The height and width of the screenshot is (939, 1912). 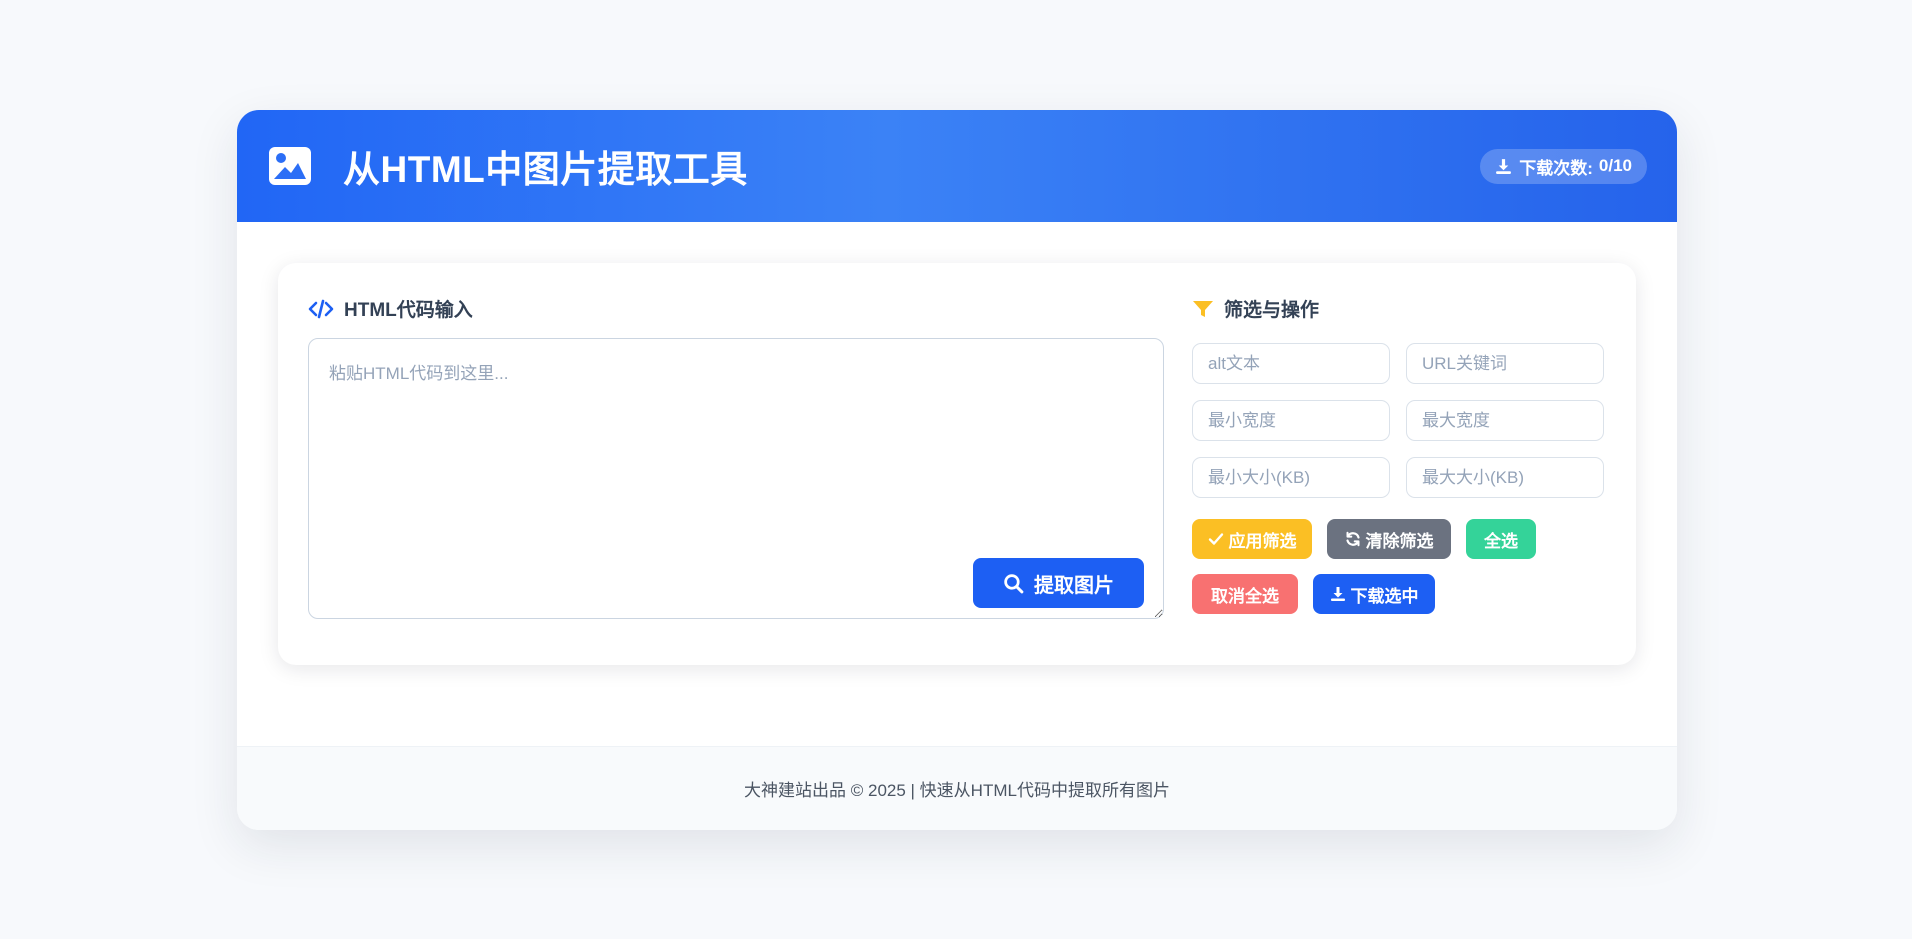 I want to click on code-icon, so click(x=321, y=308).